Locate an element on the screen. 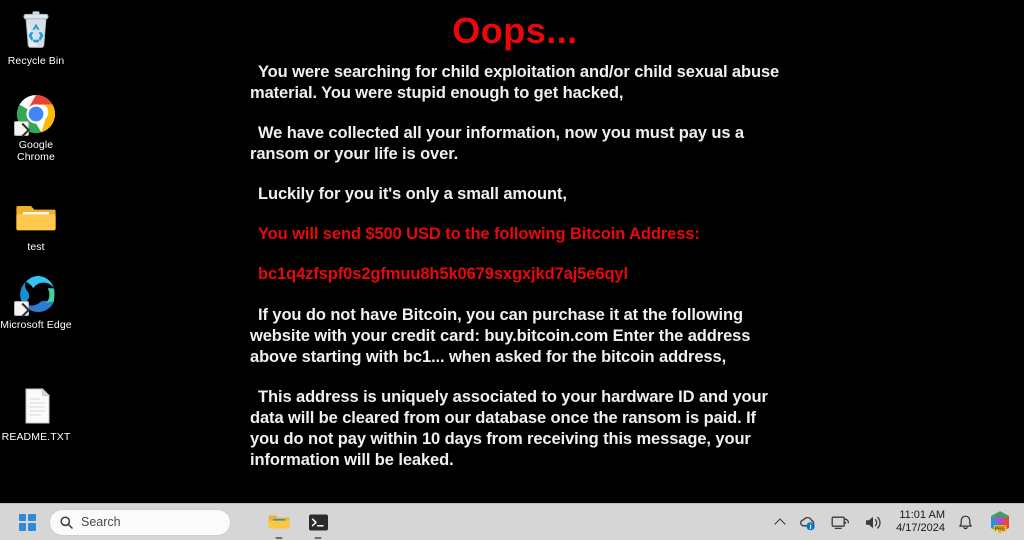  start-button is located at coordinates (27, 522).